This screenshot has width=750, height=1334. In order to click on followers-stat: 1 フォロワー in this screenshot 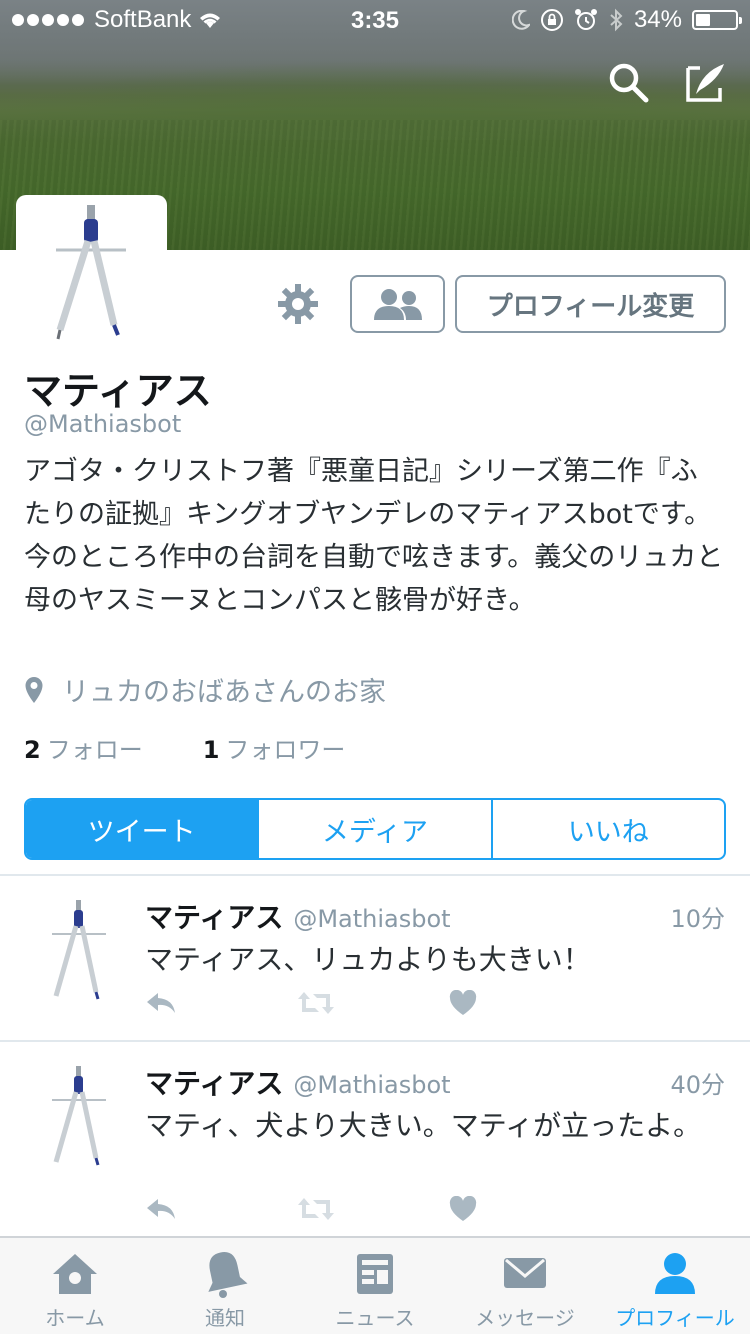, I will do `click(274, 747)`.